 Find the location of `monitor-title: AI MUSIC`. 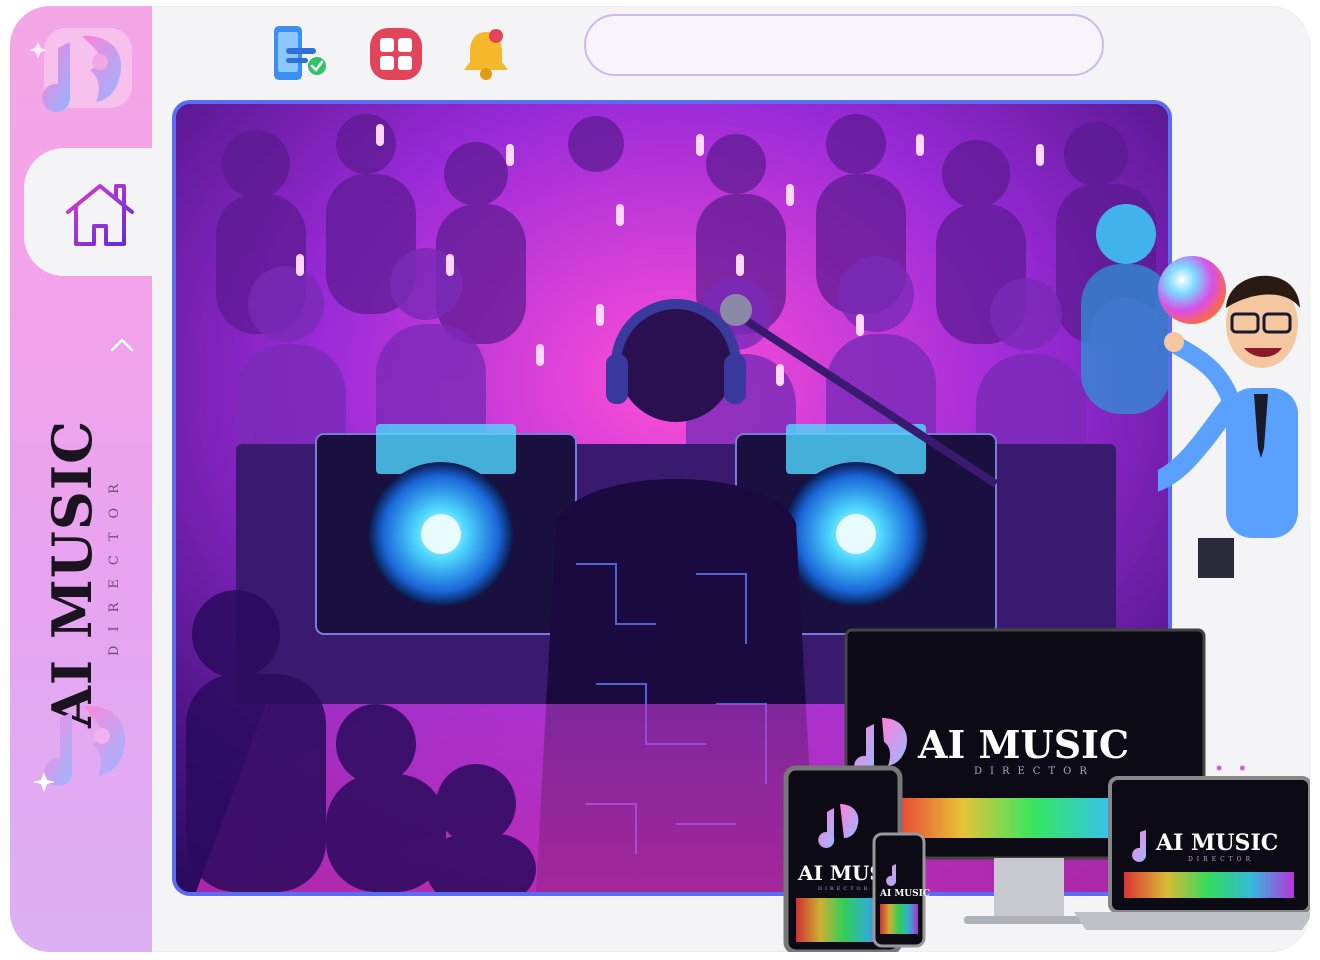

monitor-title: AI MUSIC is located at coordinates (1023, 744).